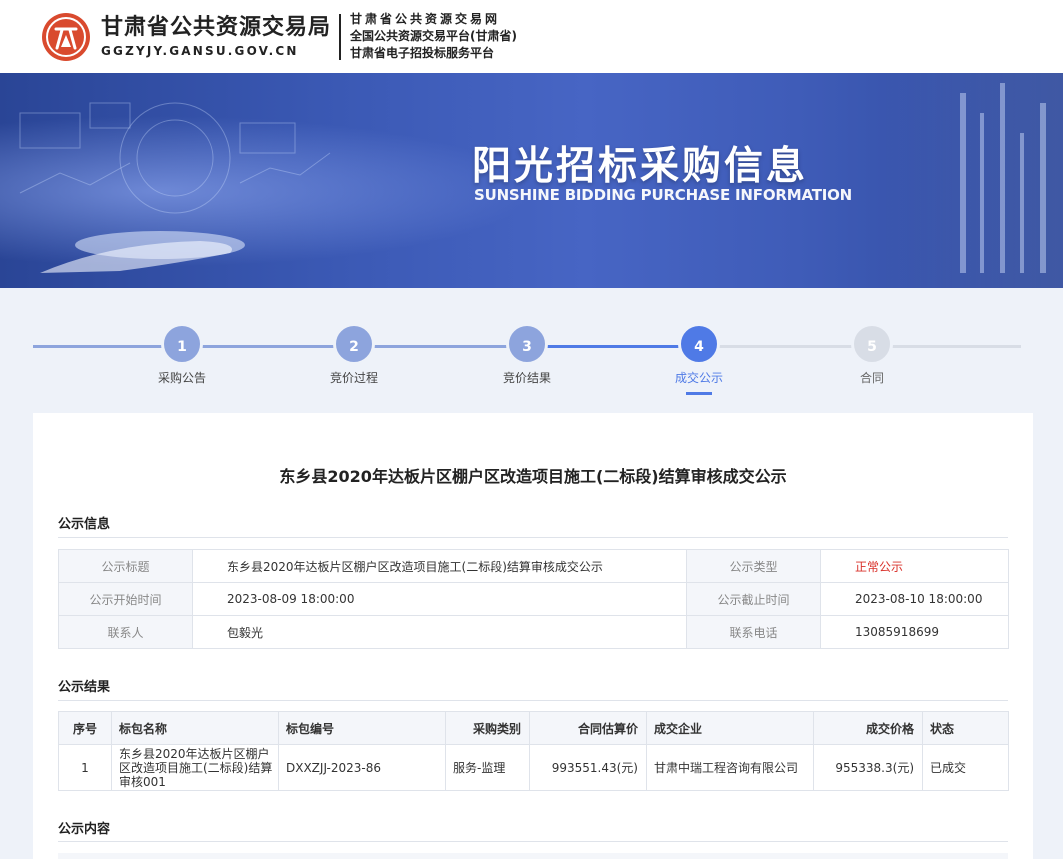  I want to click on table-header-row: 序号 标包名称 标包编号 采购类别 合同估算价 成交企业 成交价格 状态, so click(533, 728).